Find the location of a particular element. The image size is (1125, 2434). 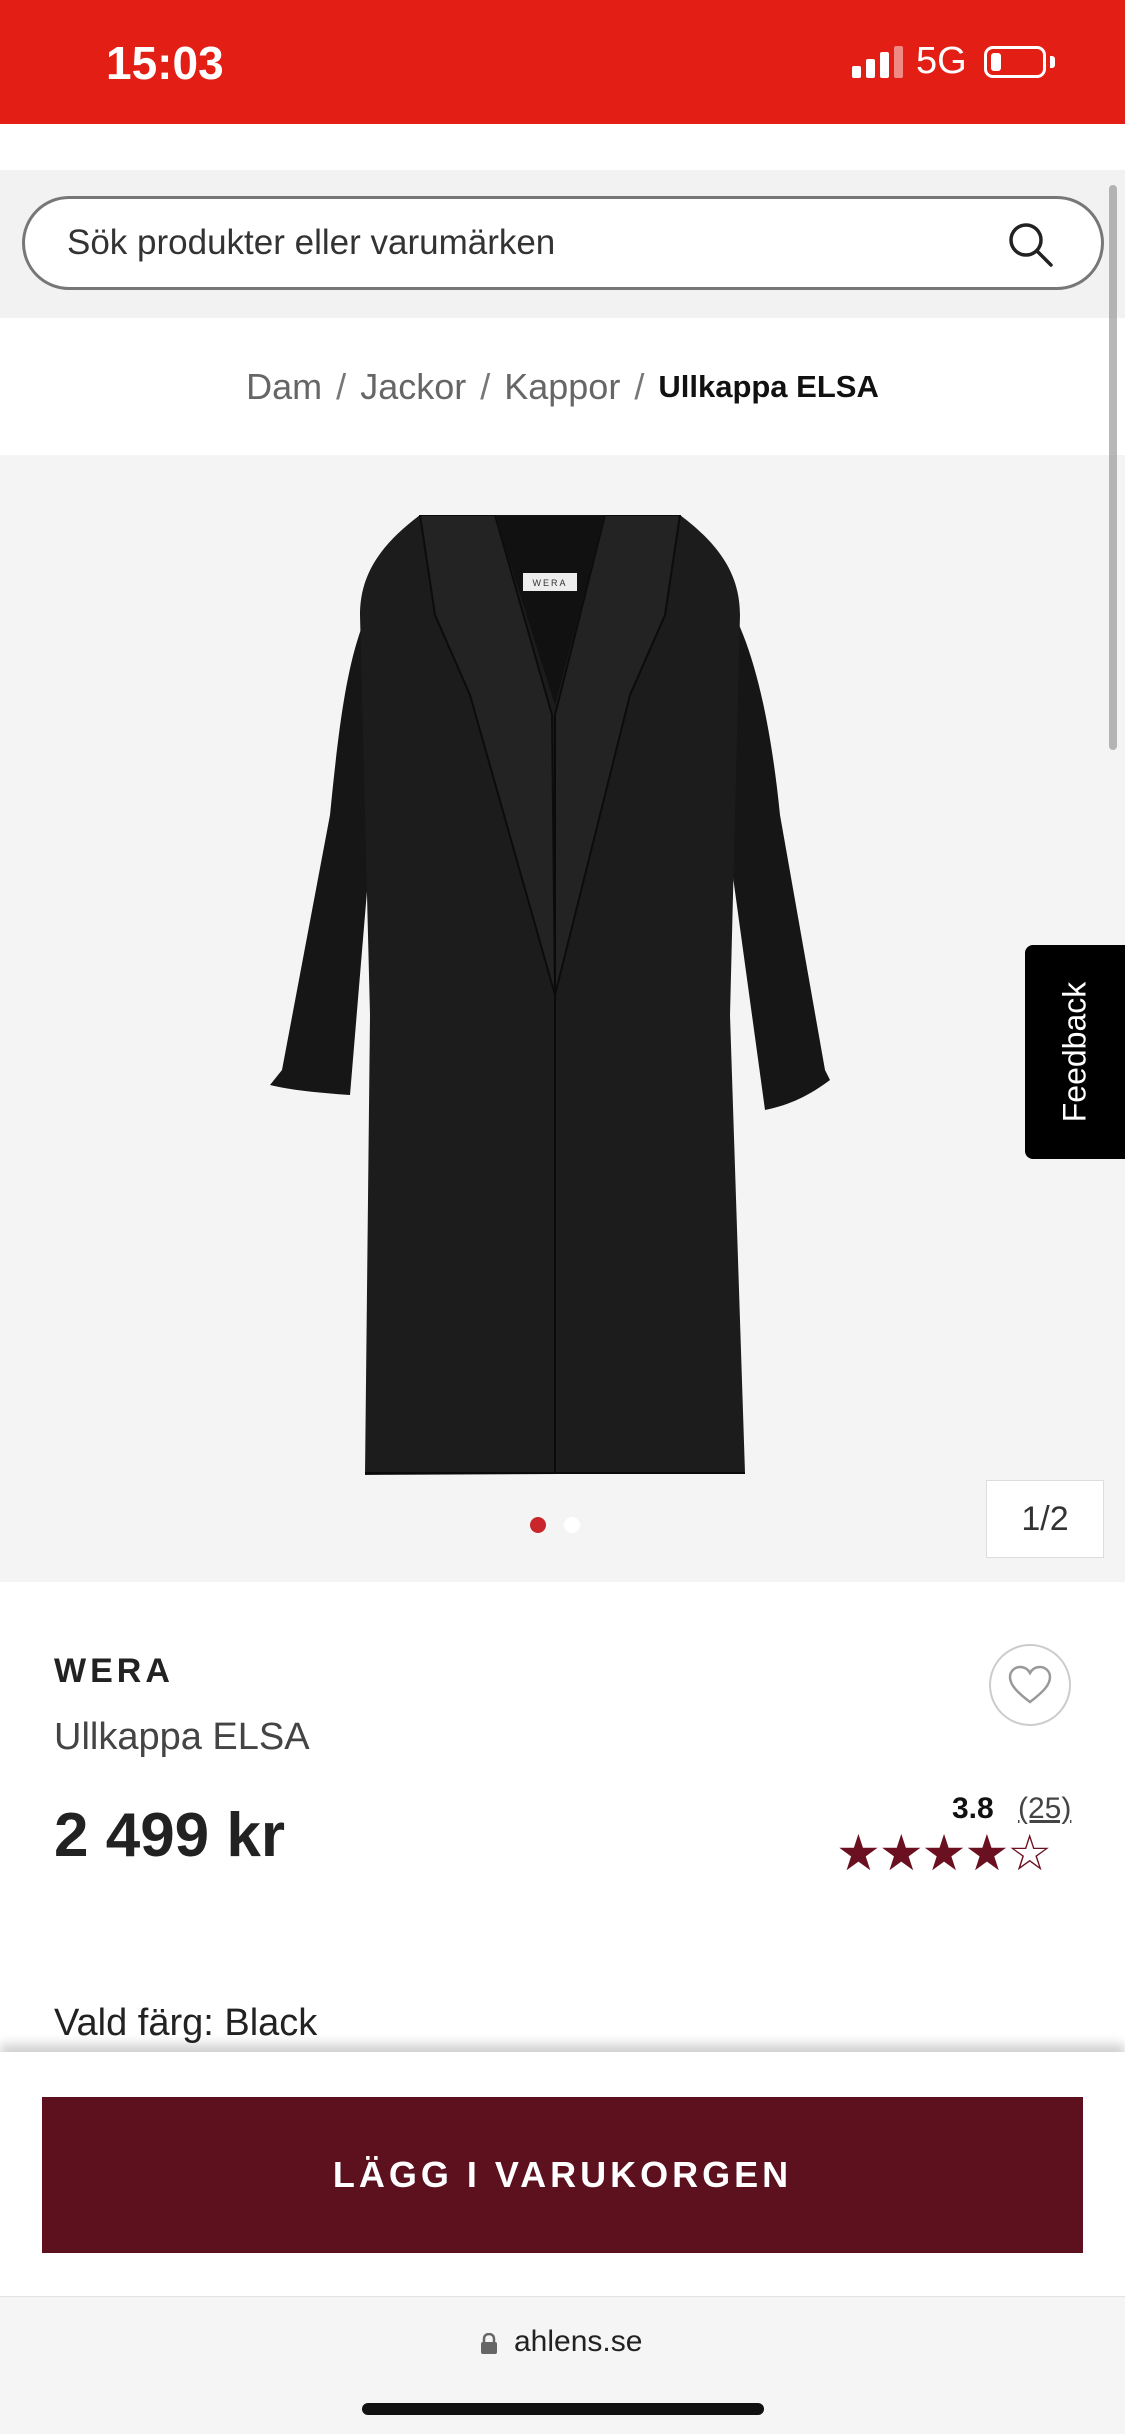

add-to-cart-bar: LÄGG I VARUKORGEN is located at coordinates (562, 2174).